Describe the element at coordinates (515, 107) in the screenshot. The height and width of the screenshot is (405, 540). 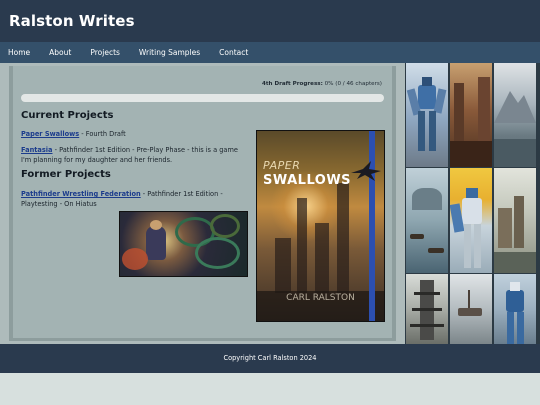
I see `mountain-icon` at that location.